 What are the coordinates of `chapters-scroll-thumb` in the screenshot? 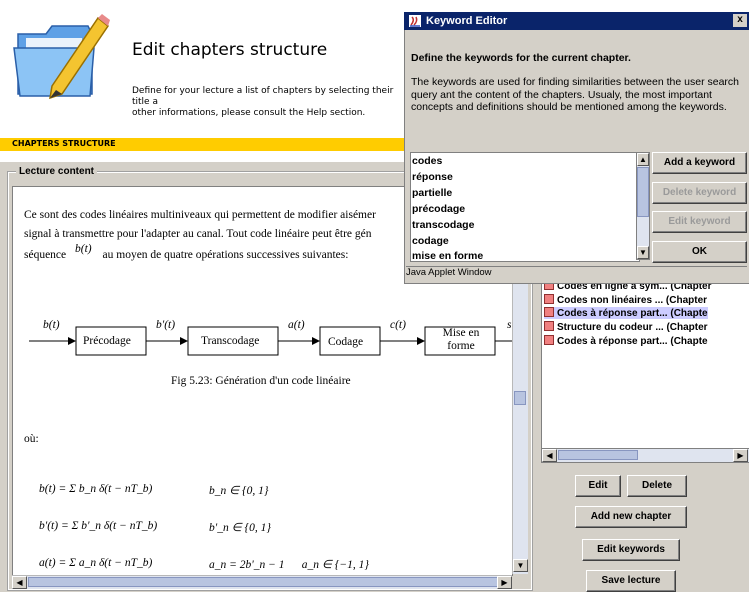 It's located at (598, 455).